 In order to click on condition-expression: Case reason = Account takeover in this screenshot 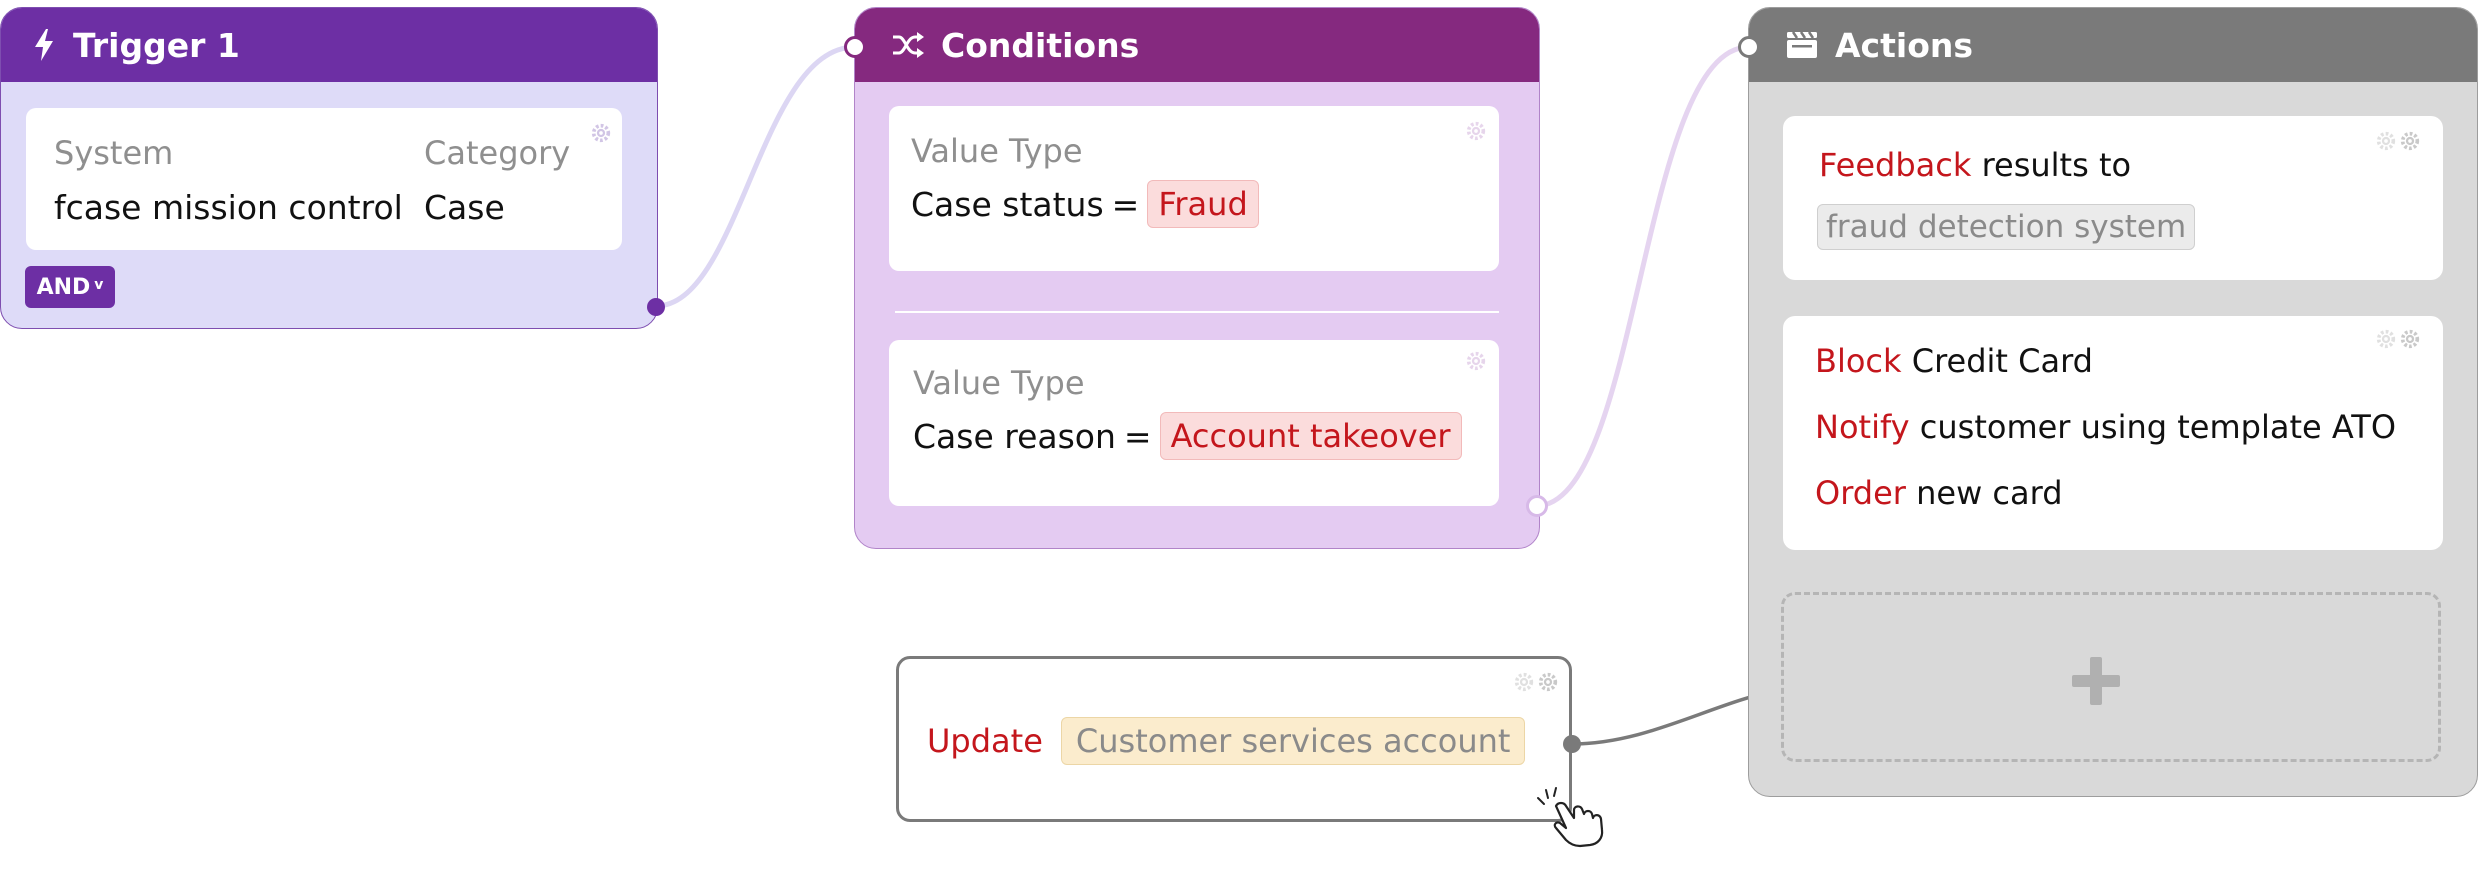, I will do `click(1187, 436)`.